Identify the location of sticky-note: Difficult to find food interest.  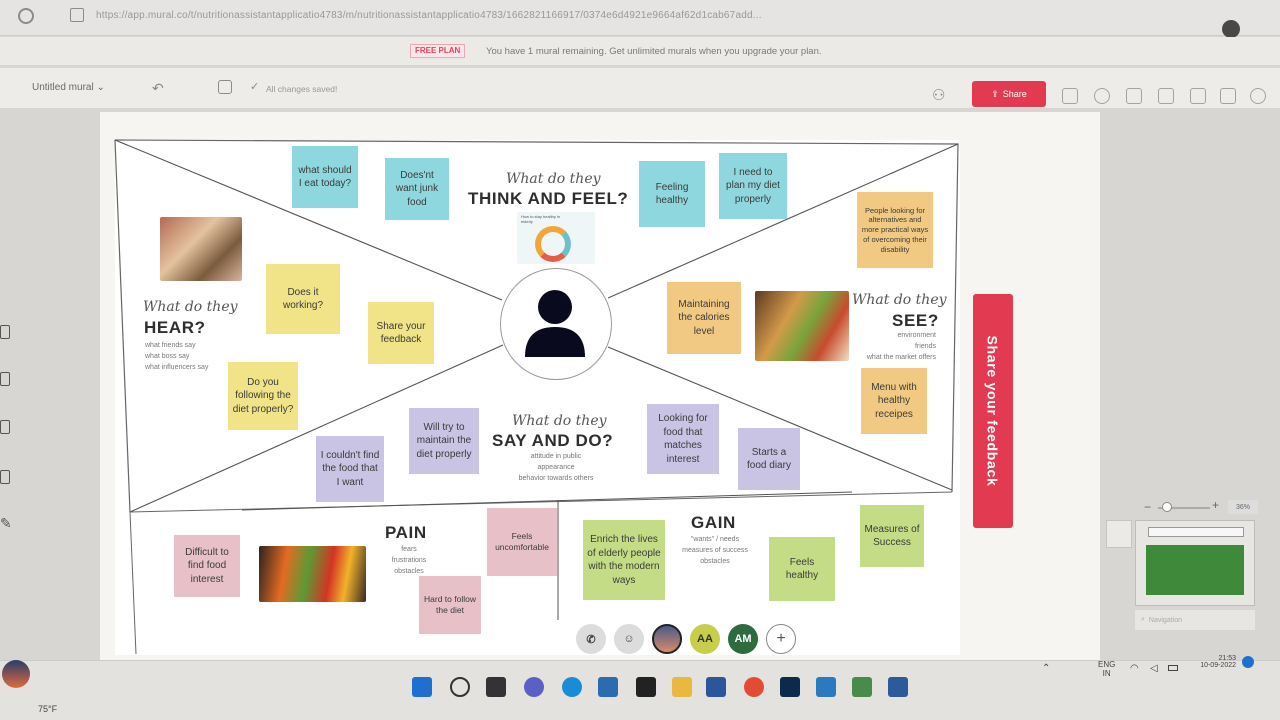
(207, 566).